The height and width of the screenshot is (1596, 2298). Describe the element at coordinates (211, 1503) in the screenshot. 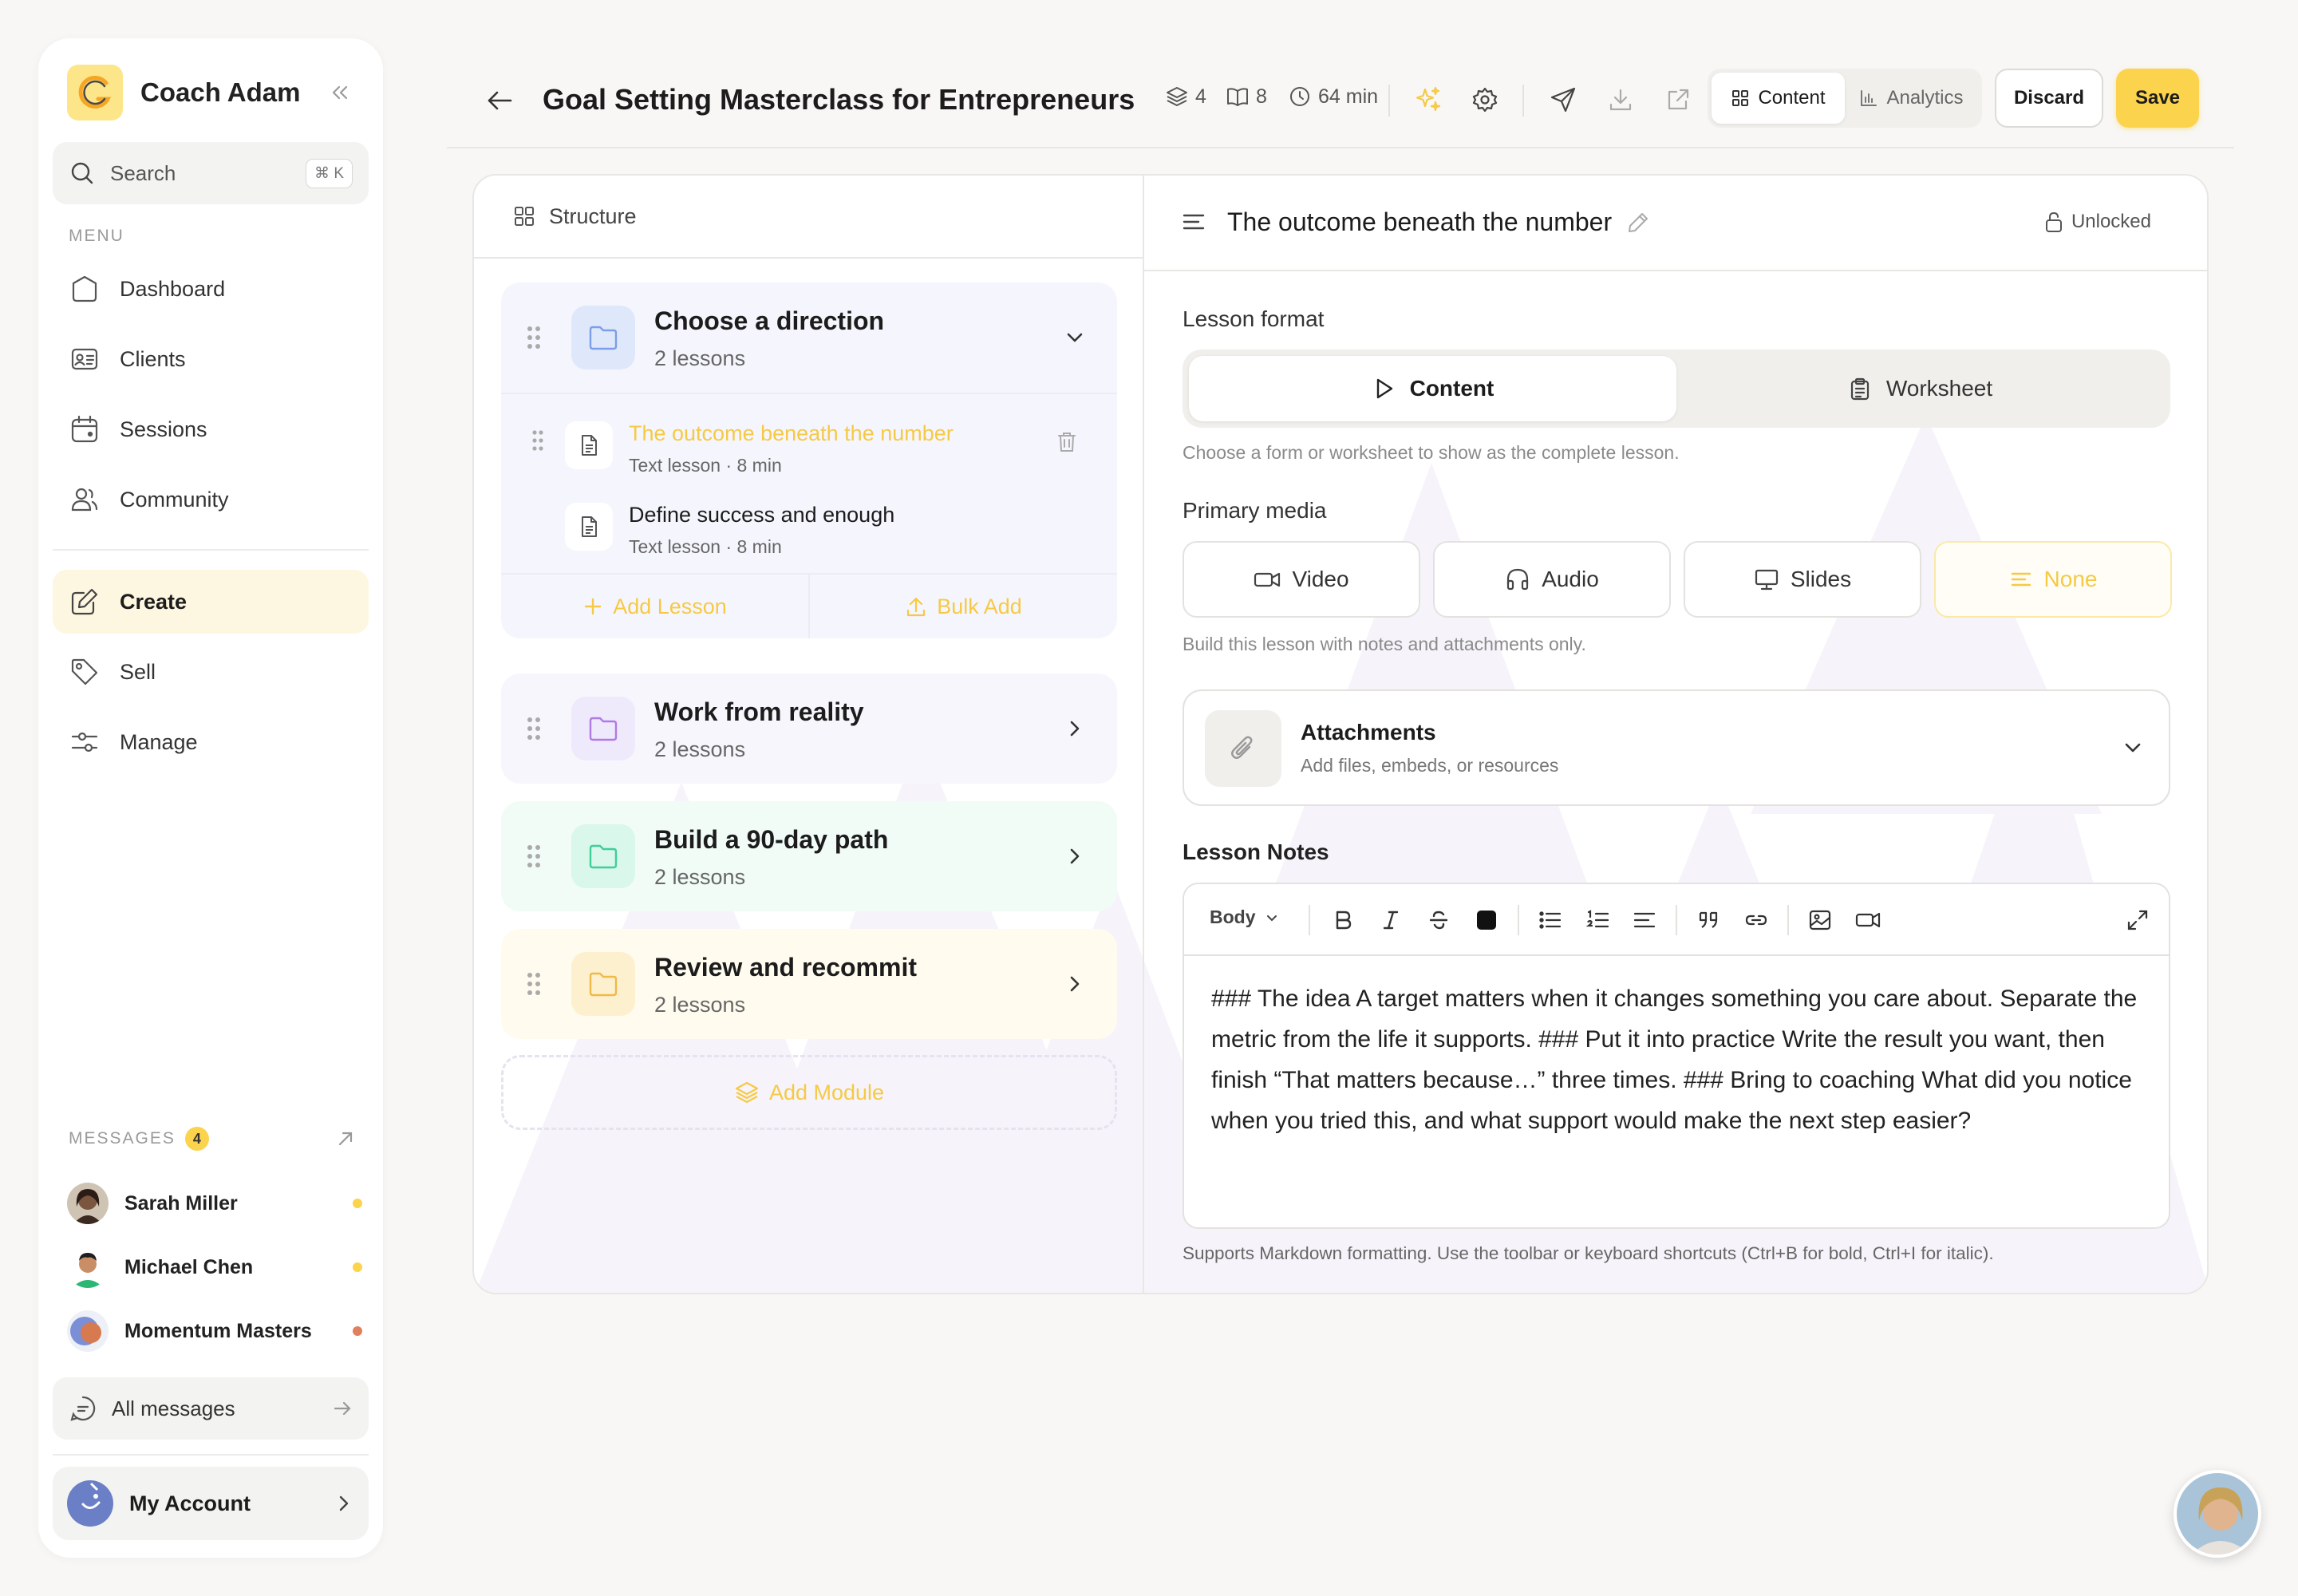

I see `my-account-button: My Account` at that location.